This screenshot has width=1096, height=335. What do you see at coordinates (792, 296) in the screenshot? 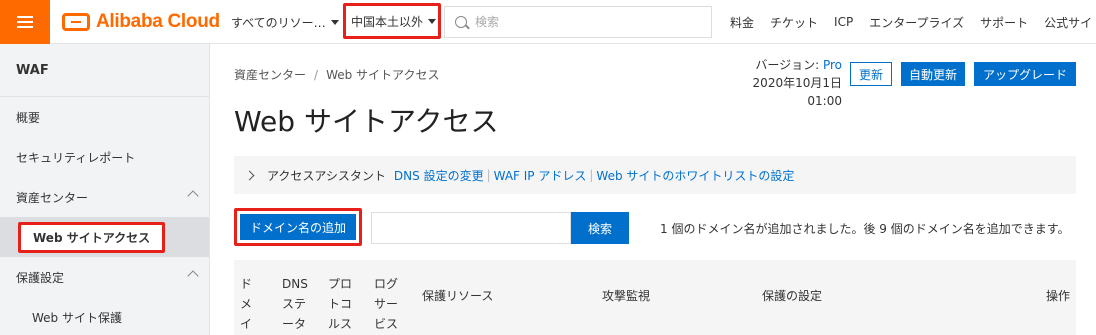
I see `column-header-protection-settings: 保護の設定` at bounding box center [792, 296].